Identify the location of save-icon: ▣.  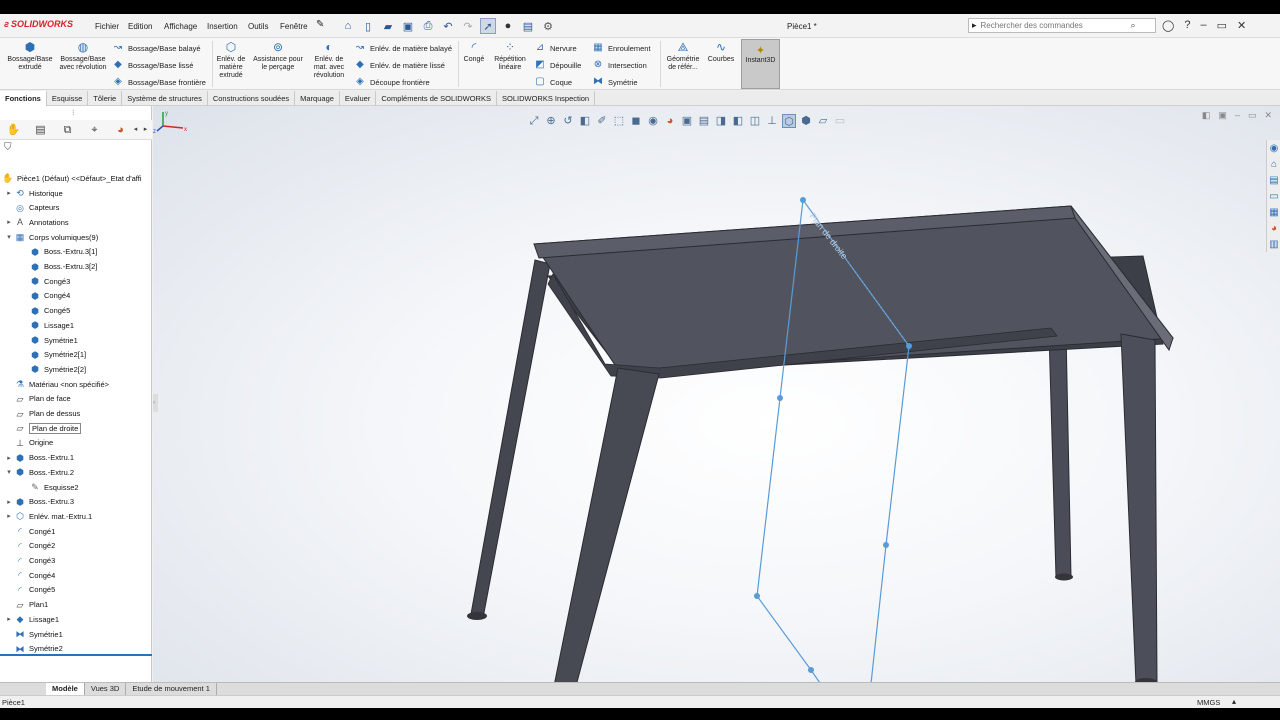
(408, 26).